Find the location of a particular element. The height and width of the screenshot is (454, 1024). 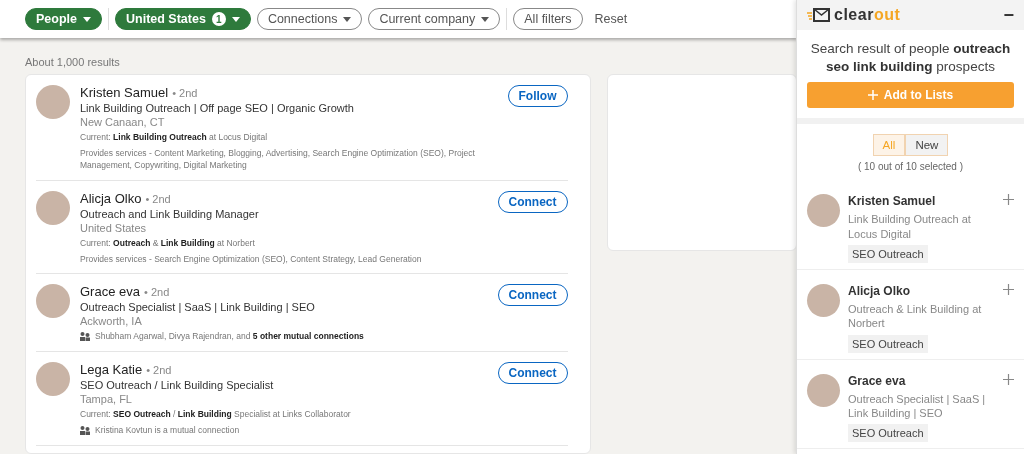

prospect-title: Outreach Specialist | SaaS | Link Building | SEO is located at coordinates (917, 406).